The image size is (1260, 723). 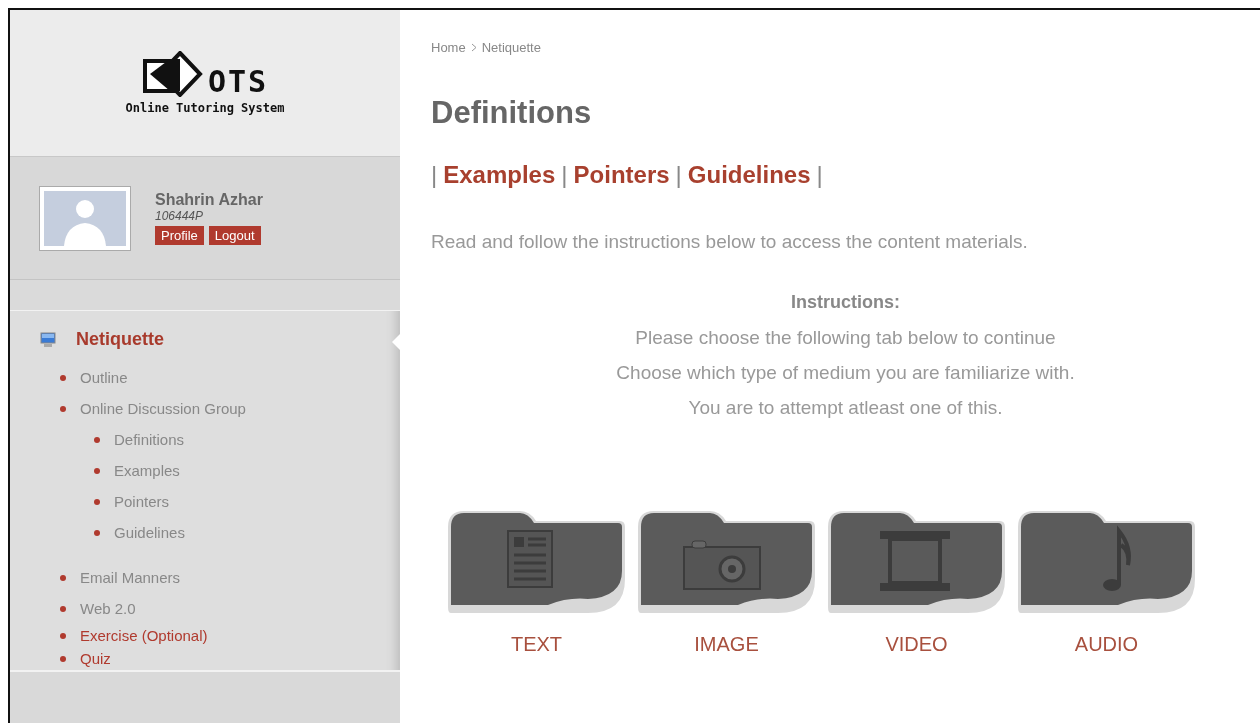 What do you see at coordinates (205, 108) in the screenshot?
I see `logo-tagline: Online Tutoring System` at bounding box center [205, 108].